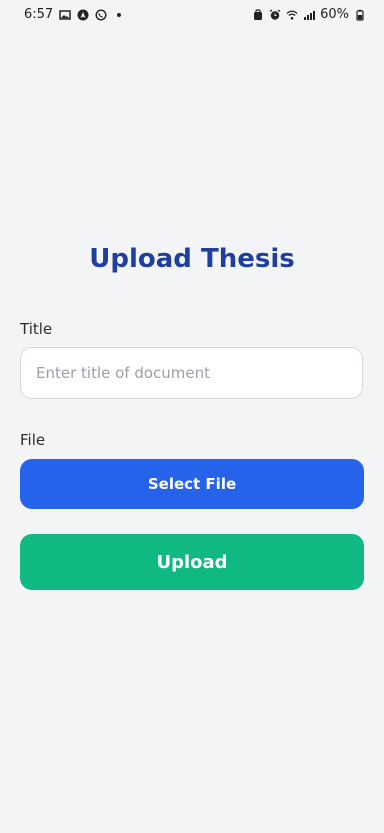  What do you see at coordinates (275, 15) in the screenshot?
I see `alarm-clock-icon` at bounding box center [275, 15].